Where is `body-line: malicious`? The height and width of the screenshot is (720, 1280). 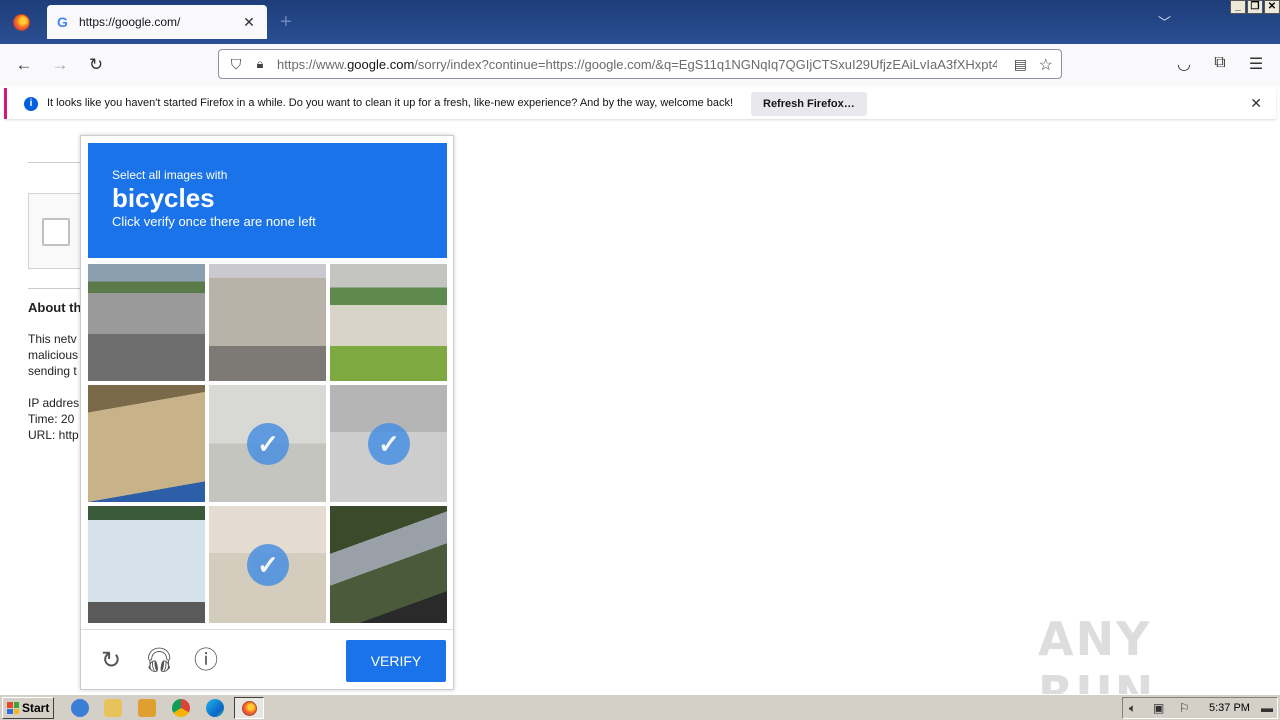 body-line: malicious is located at coordinates (53, 355).